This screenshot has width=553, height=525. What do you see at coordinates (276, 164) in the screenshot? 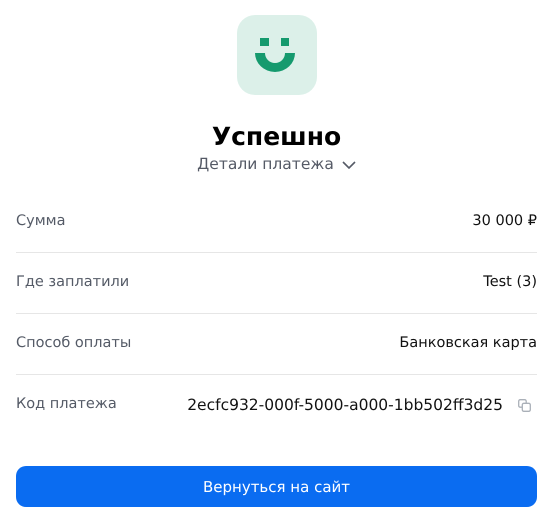
I see `details-toggle: Детали платежа` at bounding box center [276, 164].